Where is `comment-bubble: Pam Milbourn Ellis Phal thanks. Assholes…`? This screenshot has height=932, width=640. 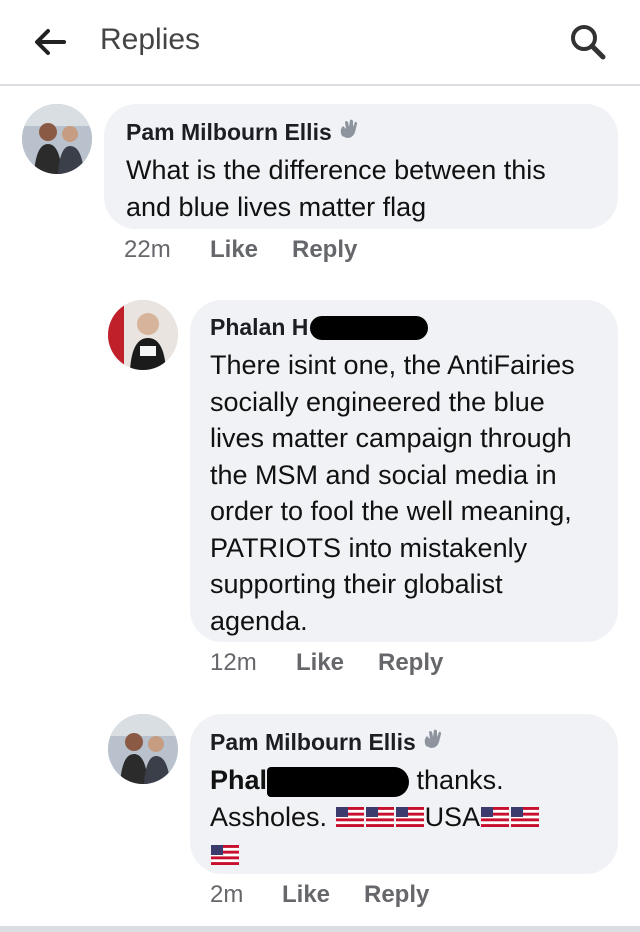 comment-bubble: Pam Milbourn Ellis Phal thanks. Assholes… is located at coordinates (404, 794).